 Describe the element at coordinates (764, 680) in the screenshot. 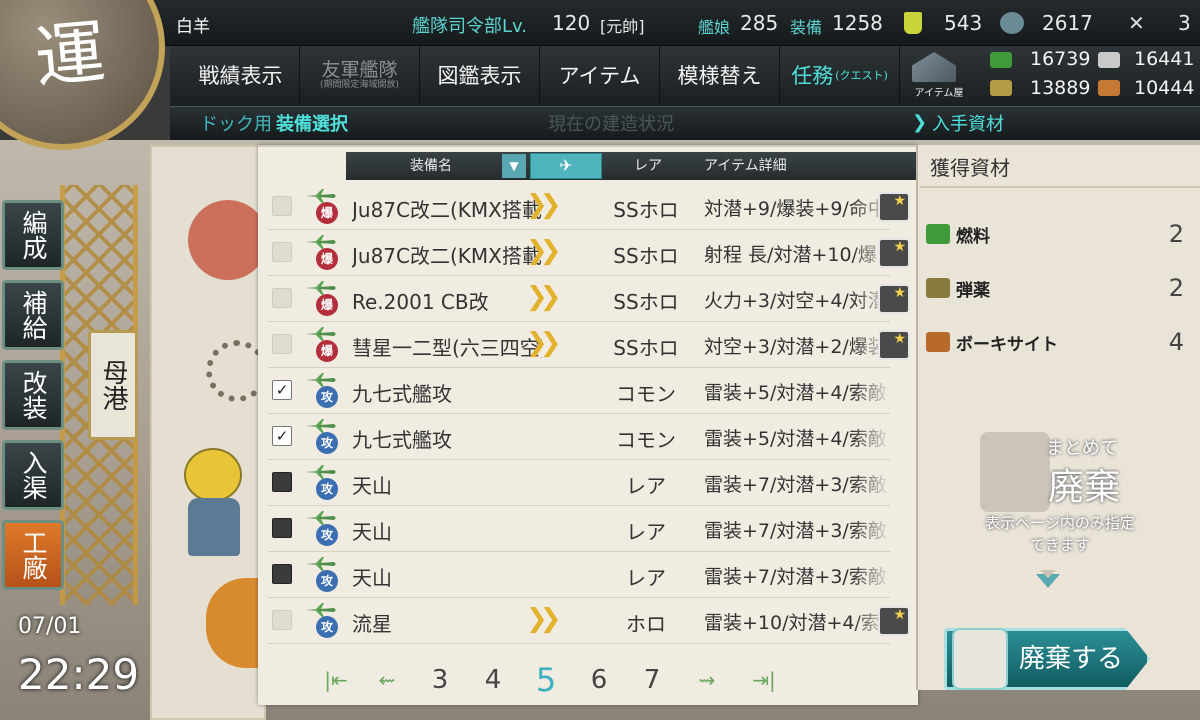

I see `last-page-icon: ⇥|` at that location.